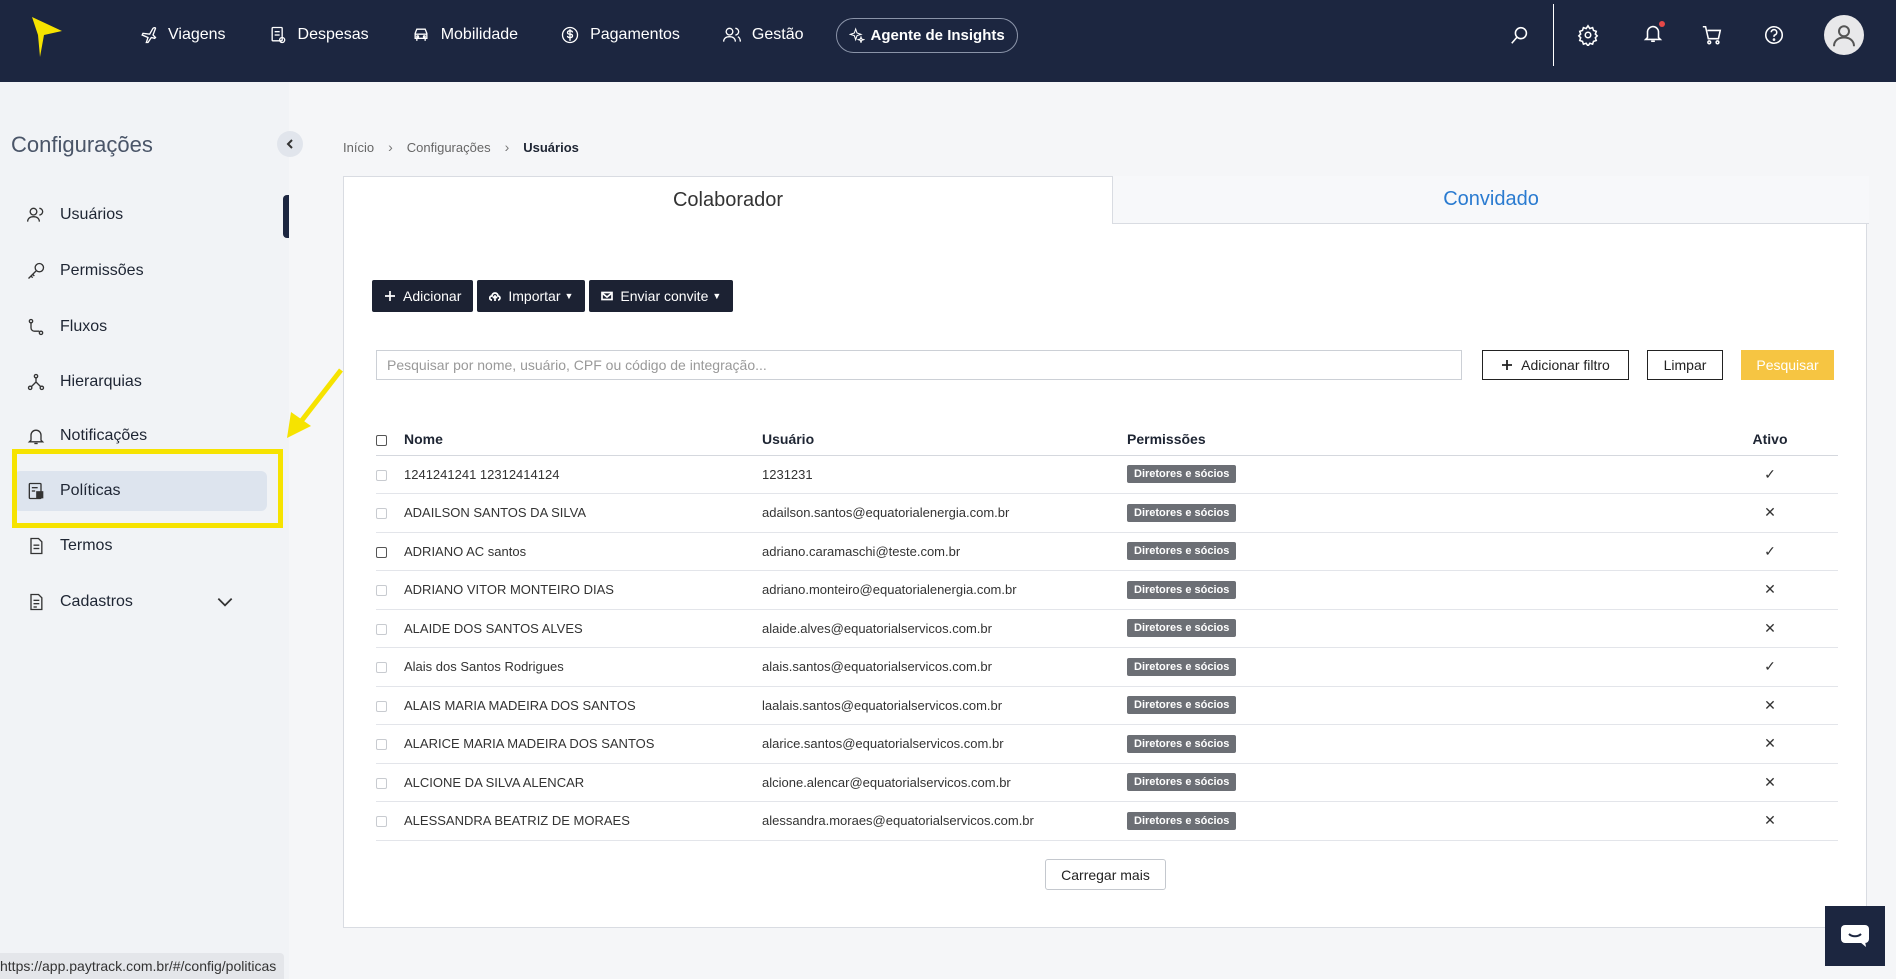  What do you see at coordinates (381, 440) in the screenshot?
I see `select-all-checkbox` at bounding box center [381, 440].